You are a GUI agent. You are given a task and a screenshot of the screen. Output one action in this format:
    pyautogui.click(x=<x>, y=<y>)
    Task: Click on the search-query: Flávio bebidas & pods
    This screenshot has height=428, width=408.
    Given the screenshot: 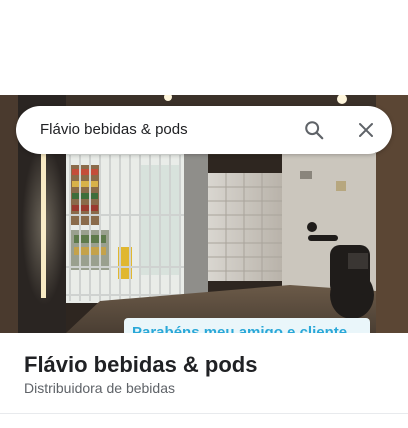 What is the action you would take?
    pyautogui.click(x=114, y=129)
    